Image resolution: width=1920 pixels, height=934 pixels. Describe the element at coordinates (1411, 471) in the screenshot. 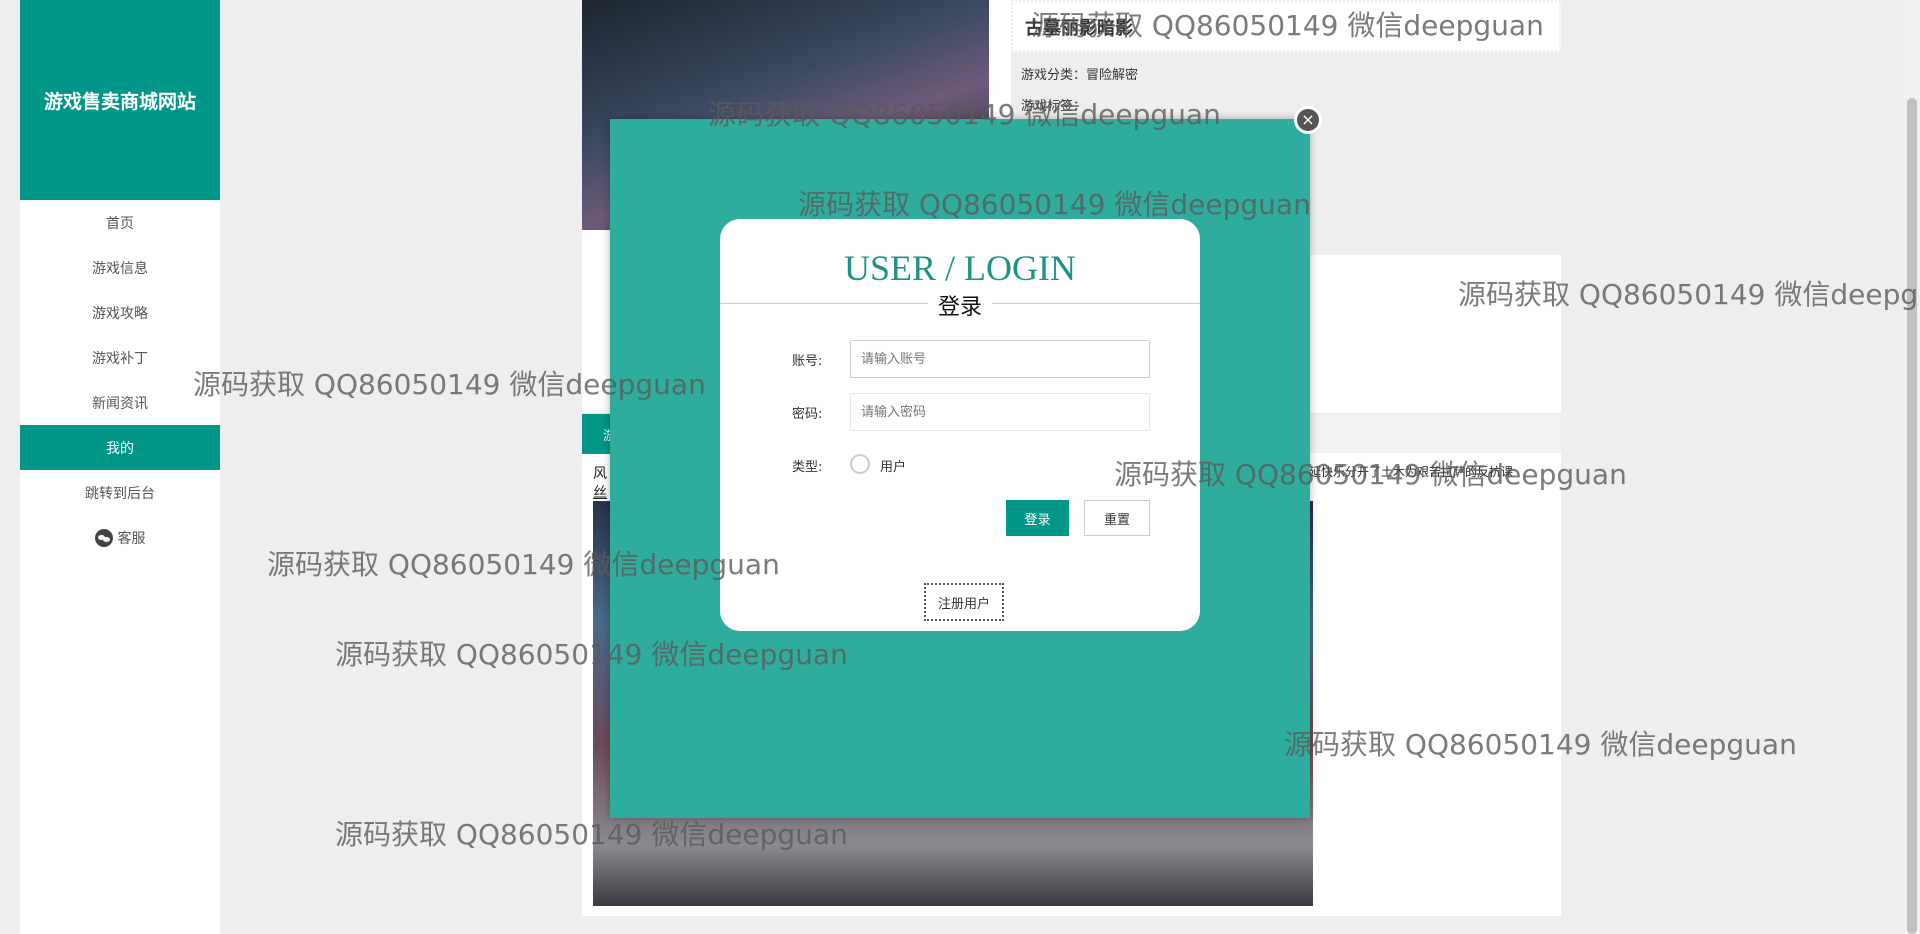

I see `news-snippet-right: 延快乐分开了土木为艰苦拉萨的反抗课` at that location.